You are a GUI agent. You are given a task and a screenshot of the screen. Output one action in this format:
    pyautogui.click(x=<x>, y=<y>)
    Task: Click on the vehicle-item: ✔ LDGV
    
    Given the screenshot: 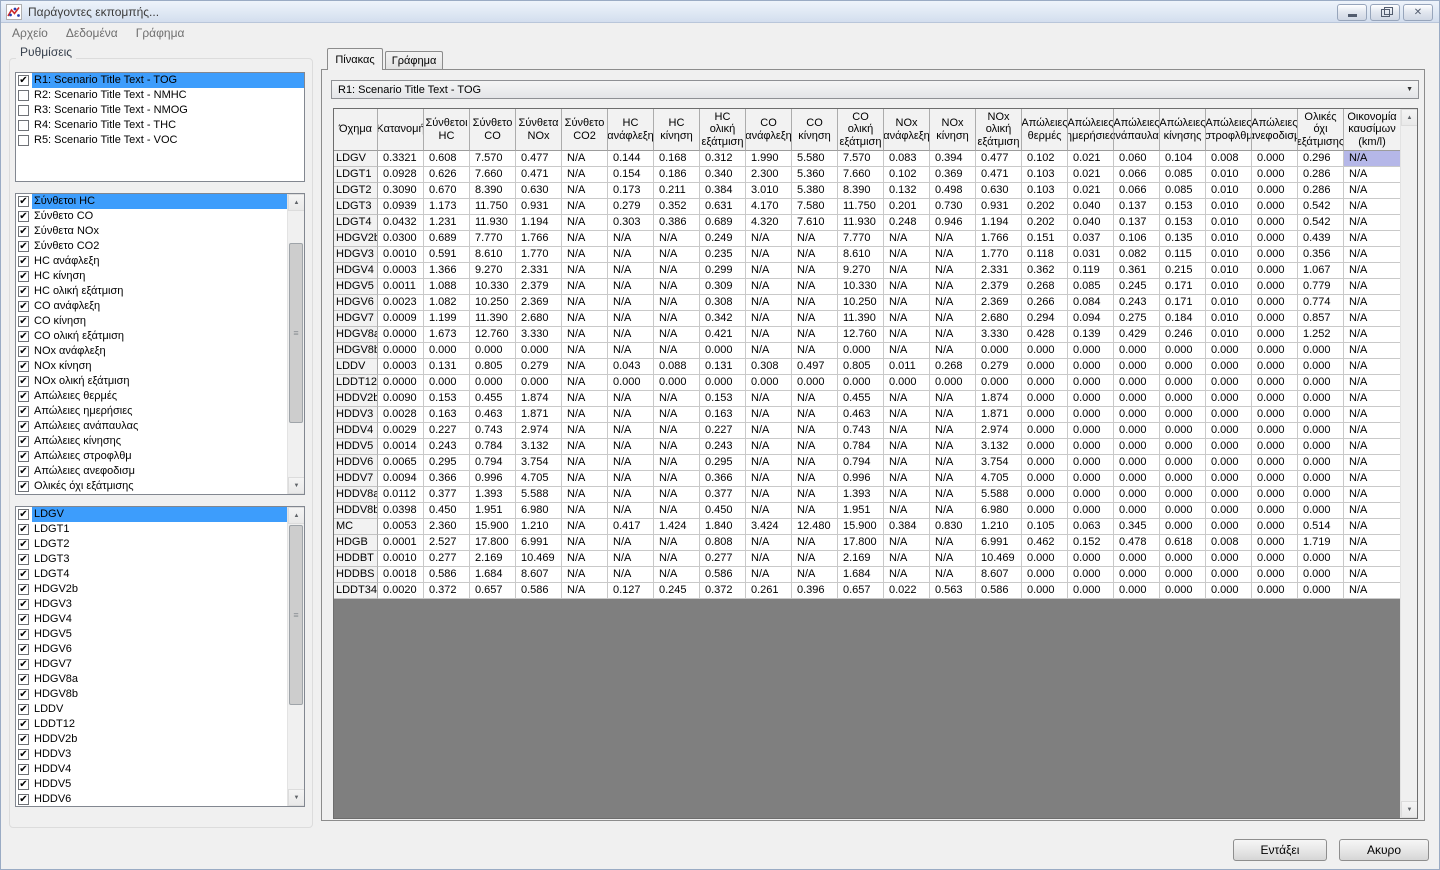 What is the action you would take?
    pyautogui.click(x=151, y=514)
    